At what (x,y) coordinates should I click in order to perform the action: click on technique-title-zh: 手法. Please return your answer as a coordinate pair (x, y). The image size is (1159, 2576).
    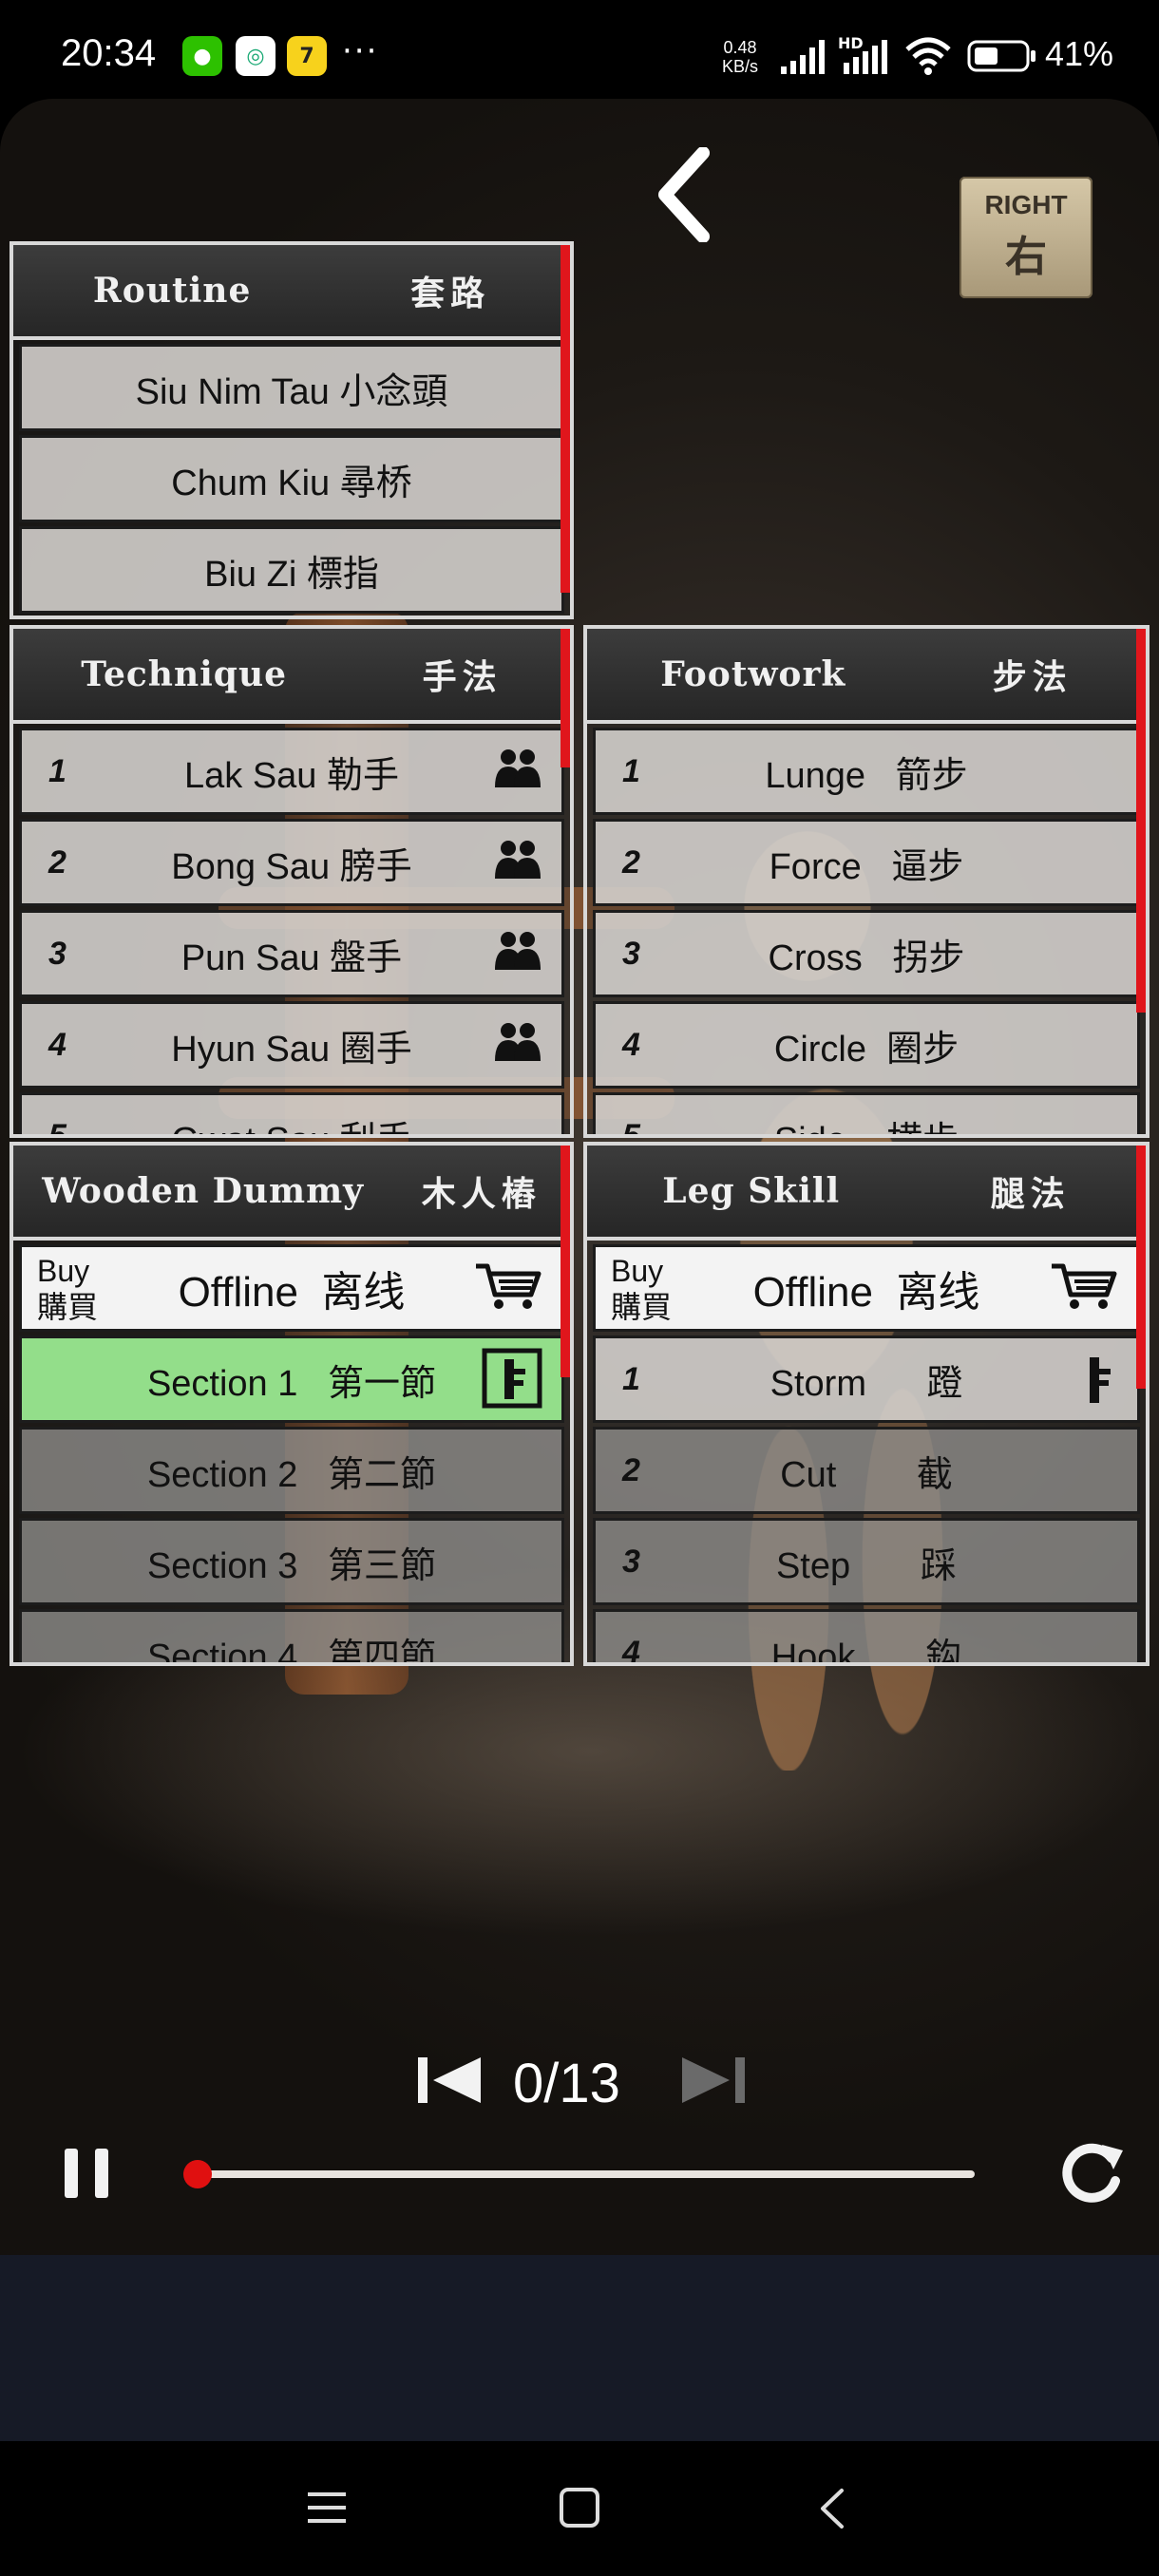
    Looking at the image, I should click on (462, 677).